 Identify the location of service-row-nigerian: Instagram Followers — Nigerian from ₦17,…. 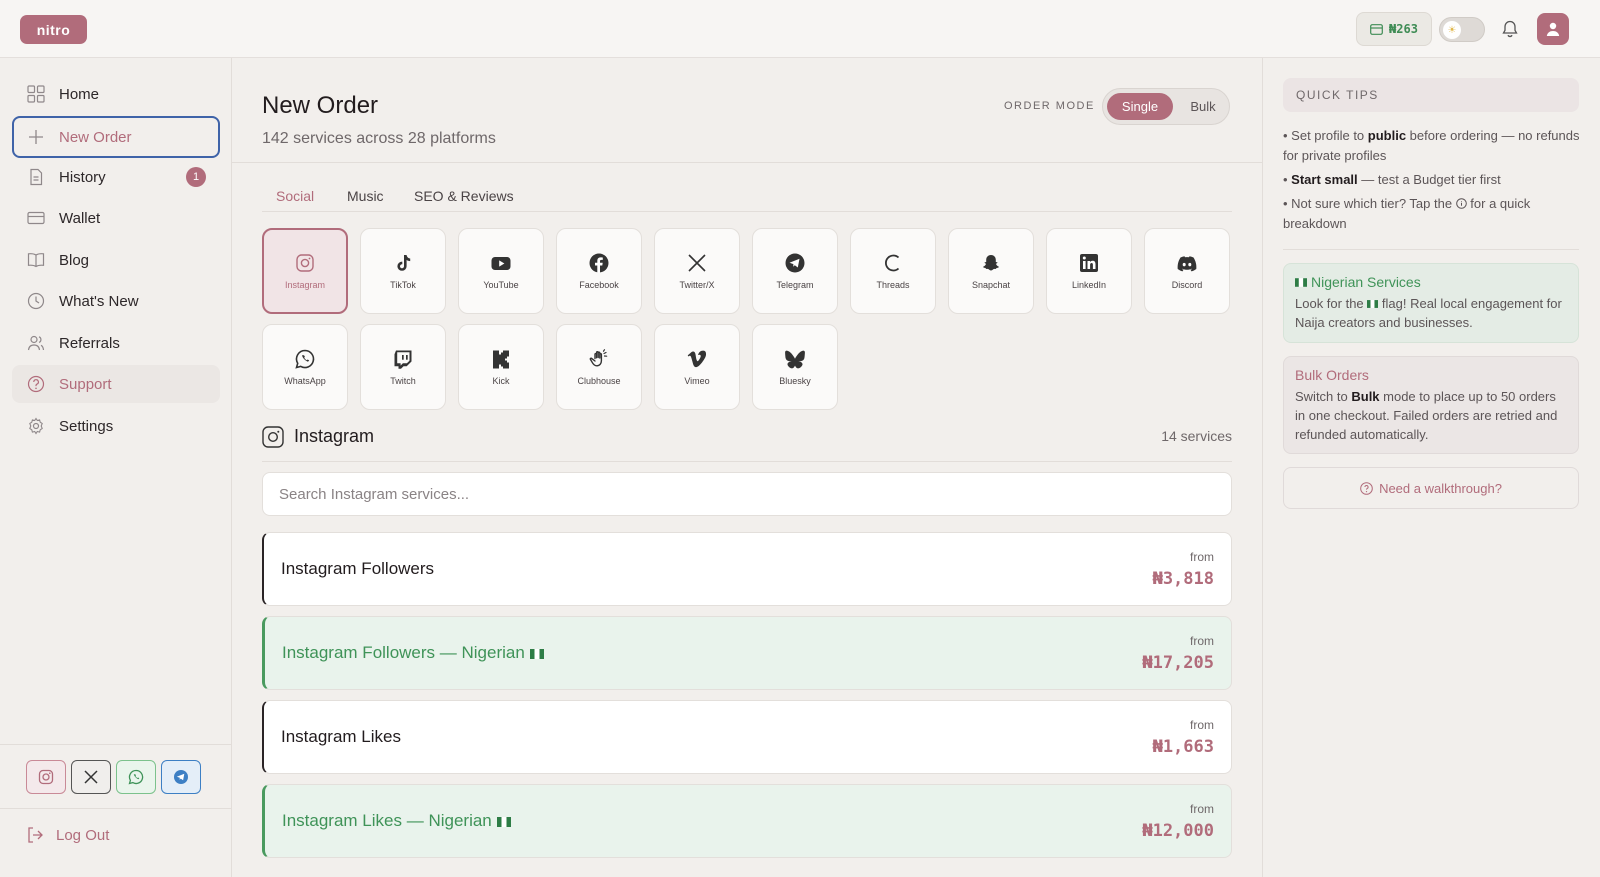
(747, 653).